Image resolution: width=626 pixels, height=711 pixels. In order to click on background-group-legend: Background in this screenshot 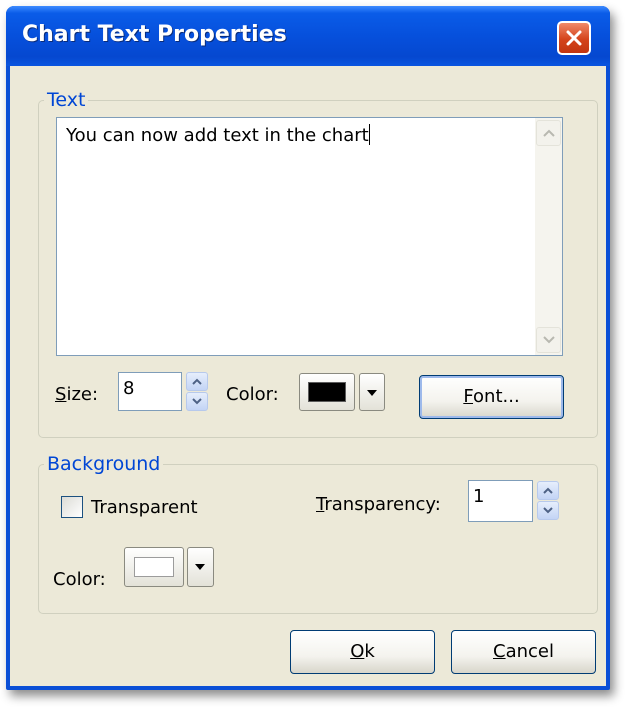, I will do `click(104, 464)`.